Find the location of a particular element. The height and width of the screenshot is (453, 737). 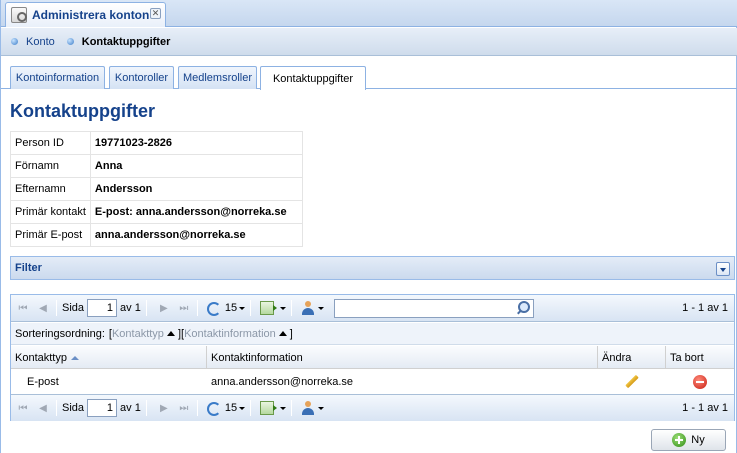

column-header-ta-bort: Ta bort is located at coordinates (700, 357).